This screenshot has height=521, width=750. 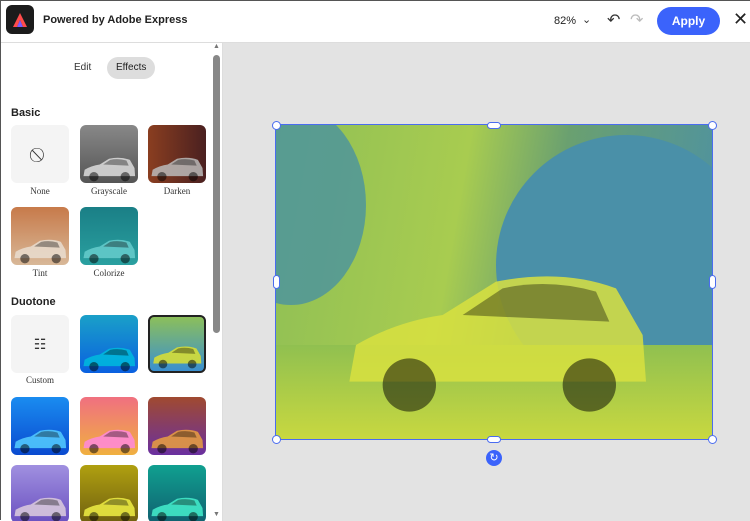 I want to click on adobe-express-logo, so click(x=20, y=19).